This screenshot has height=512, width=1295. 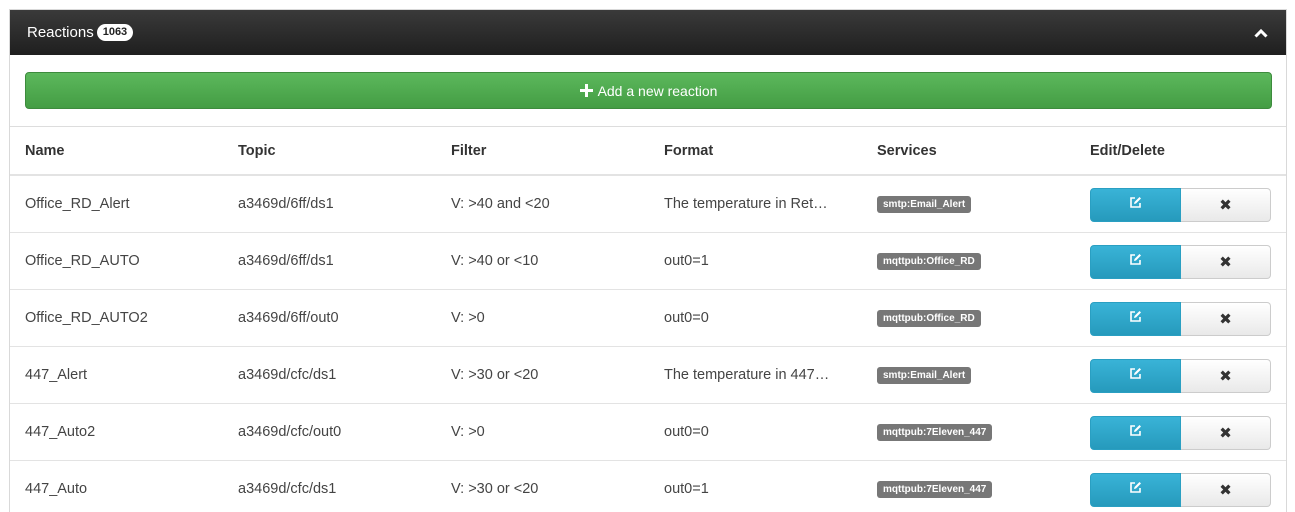 I want to click on header-edit-delete: Edit/Delete, so click(x=1180, y=151).